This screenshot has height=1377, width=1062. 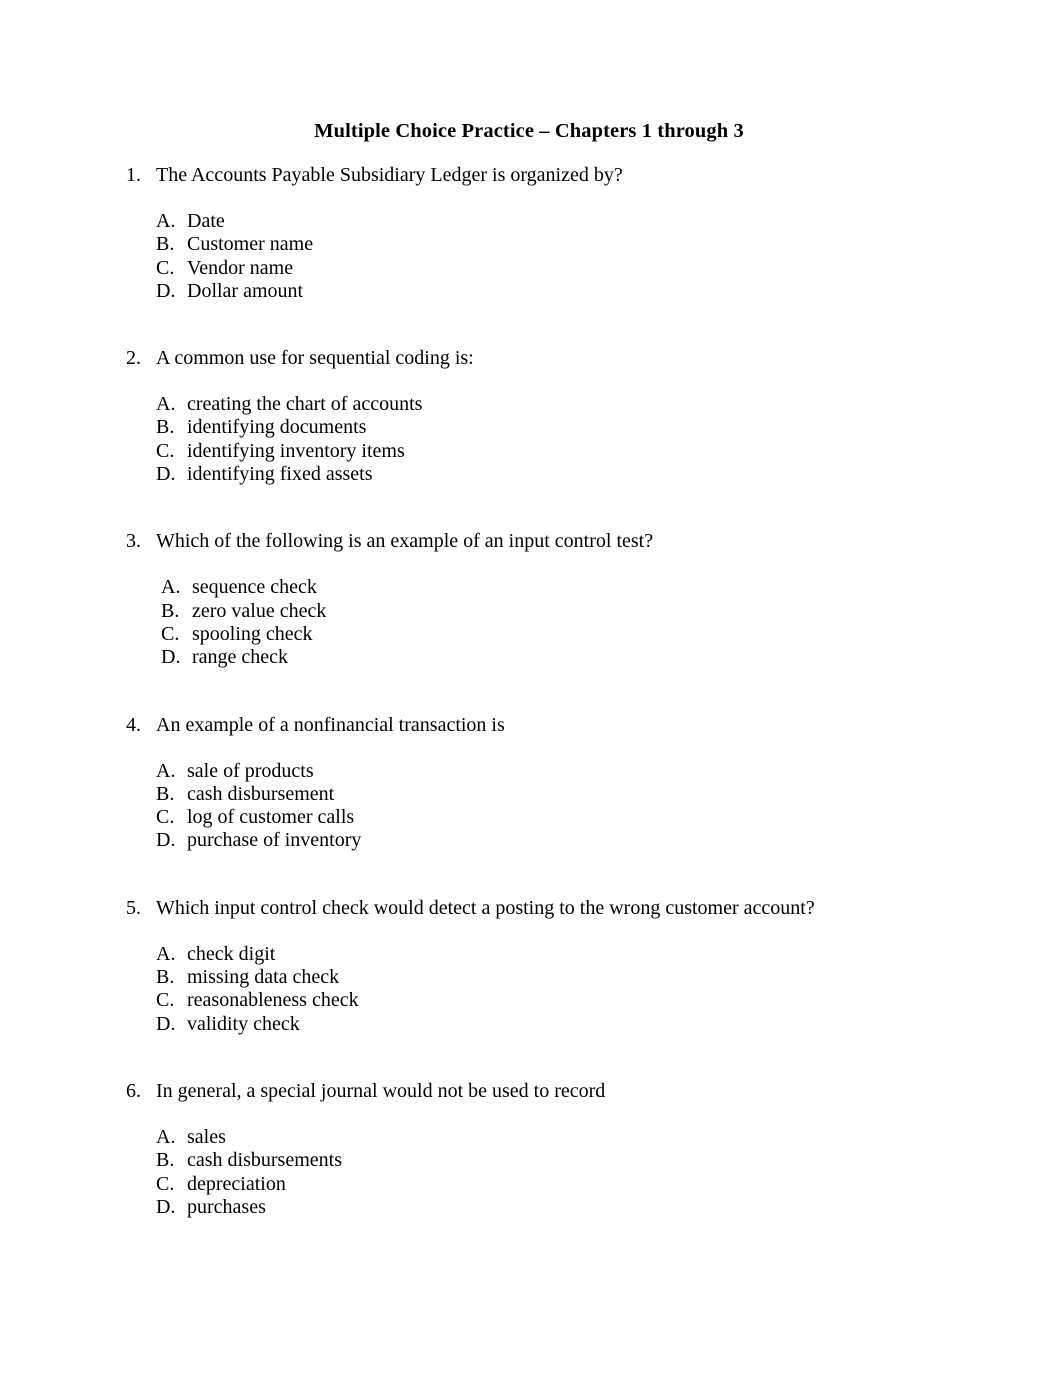 I want to click on option-label: identifying inventory items, so click(x=296, y=450).